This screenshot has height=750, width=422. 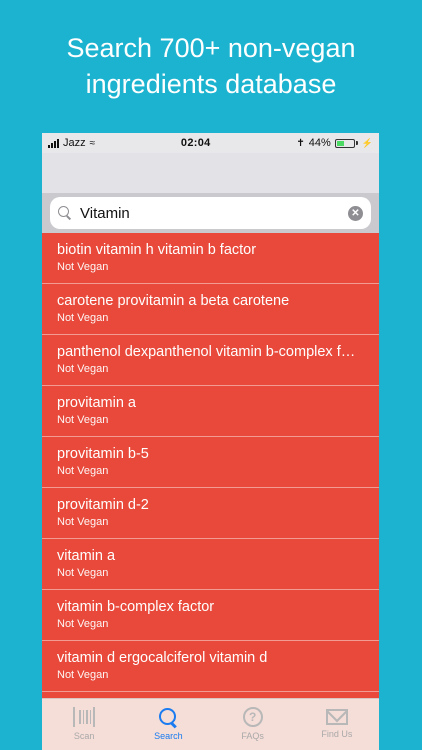 What do you see at coordinates (210, 513) in the screenshot?
I see `result-row: provitamin d-2 Not Vegan` at bounding box center [210, 513].